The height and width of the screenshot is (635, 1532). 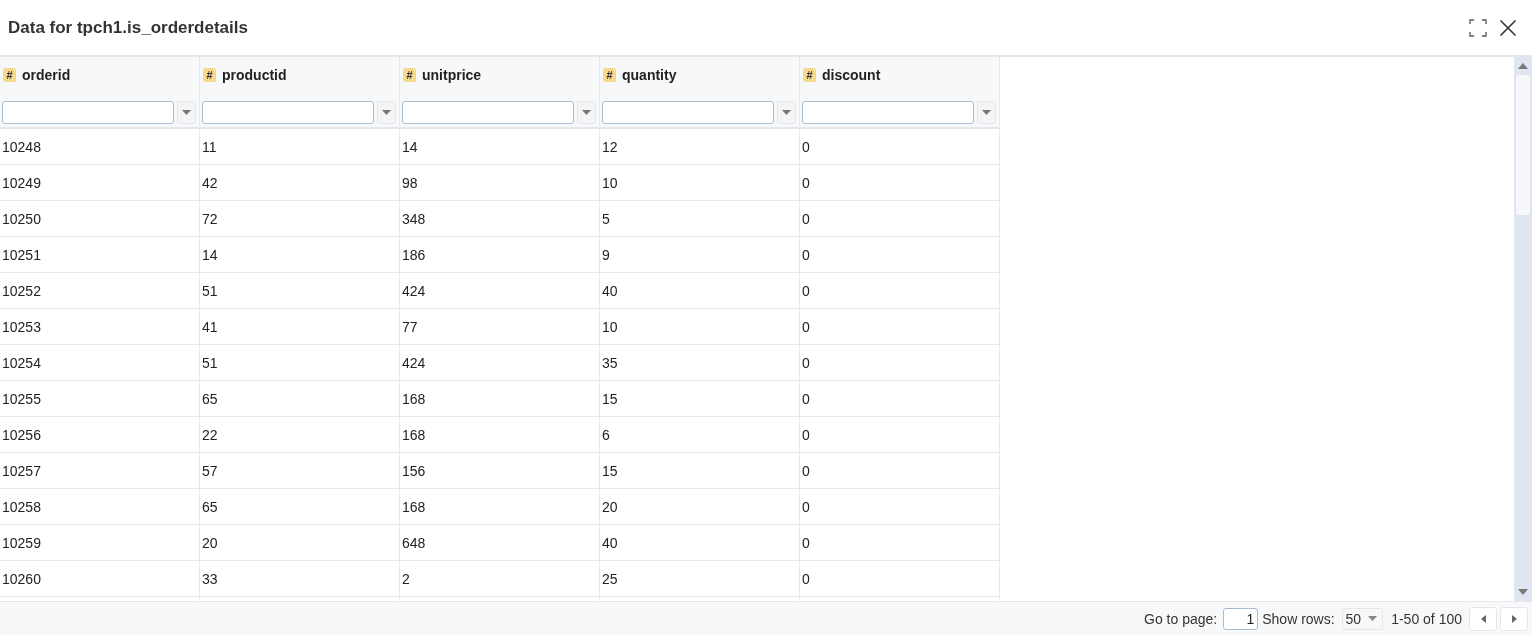 I want to click on table-cell: 2, so click(x=500, y=579).